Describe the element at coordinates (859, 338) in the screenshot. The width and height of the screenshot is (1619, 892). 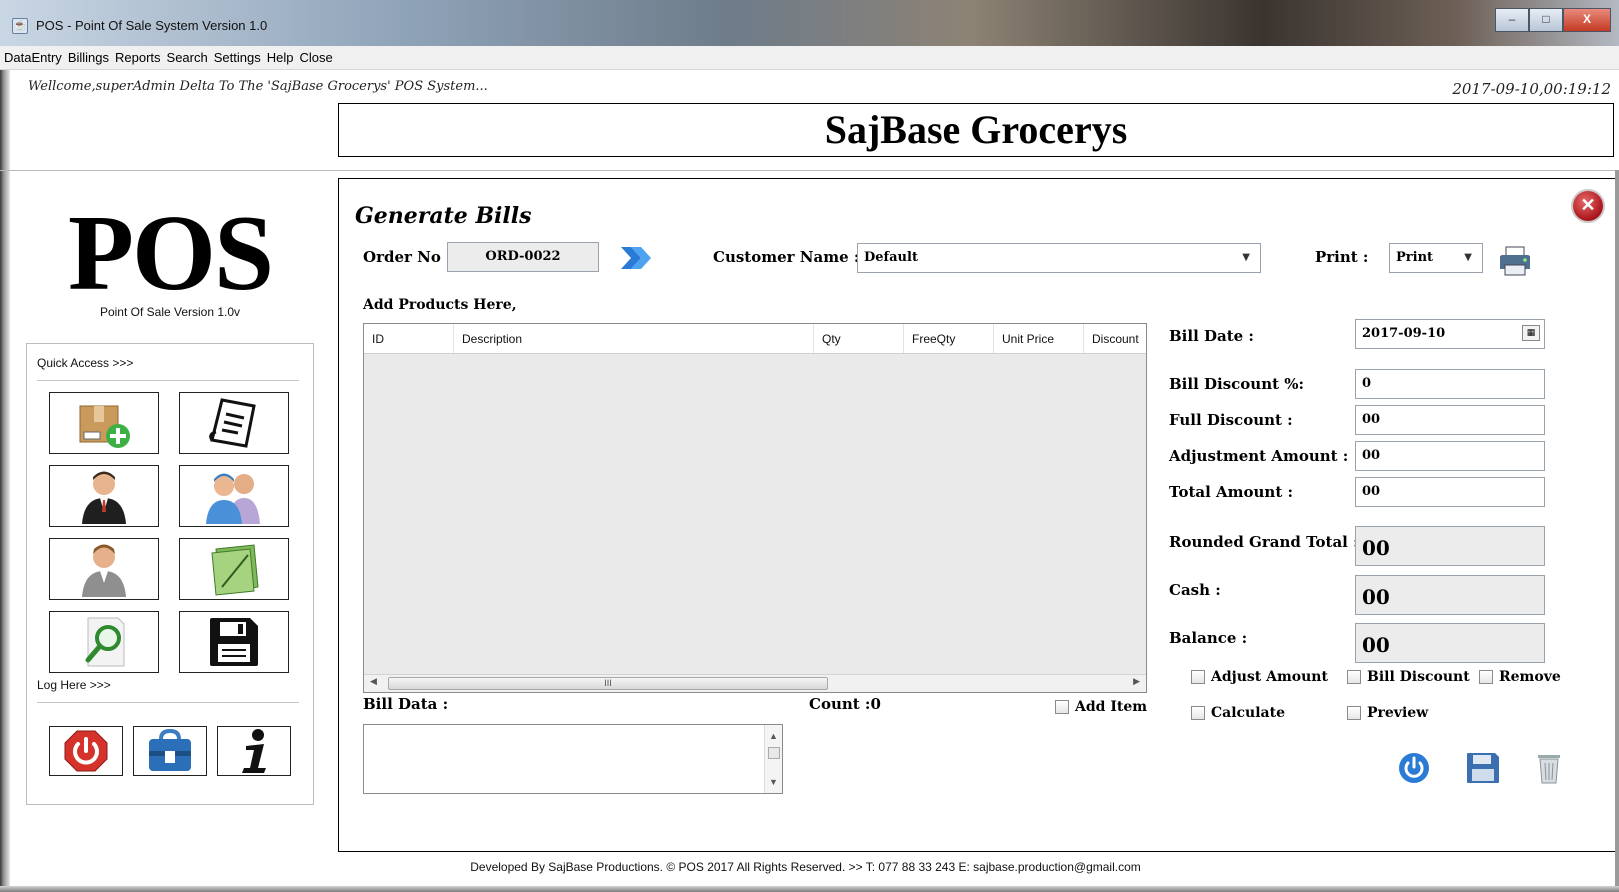
I see `col-qty: Qty` at that location.